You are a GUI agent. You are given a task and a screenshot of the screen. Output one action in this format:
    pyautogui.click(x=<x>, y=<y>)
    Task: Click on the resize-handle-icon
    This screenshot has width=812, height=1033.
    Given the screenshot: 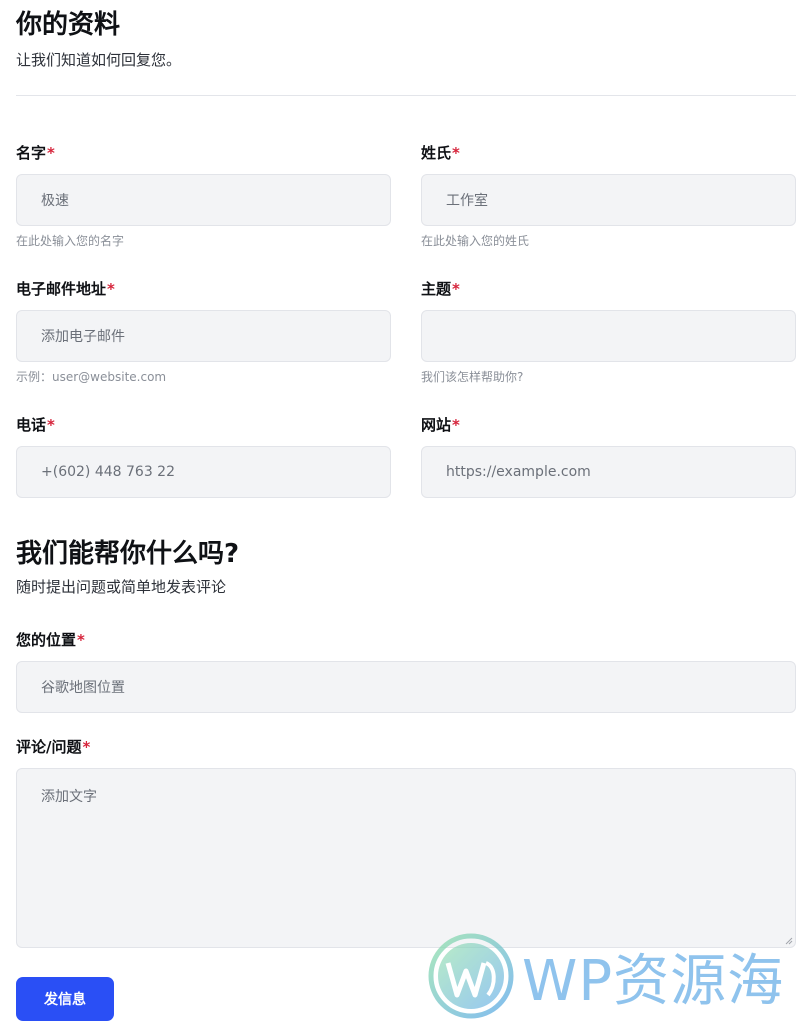 What is the action you would take?
    pyautogui.click(x=789, y=941)
    